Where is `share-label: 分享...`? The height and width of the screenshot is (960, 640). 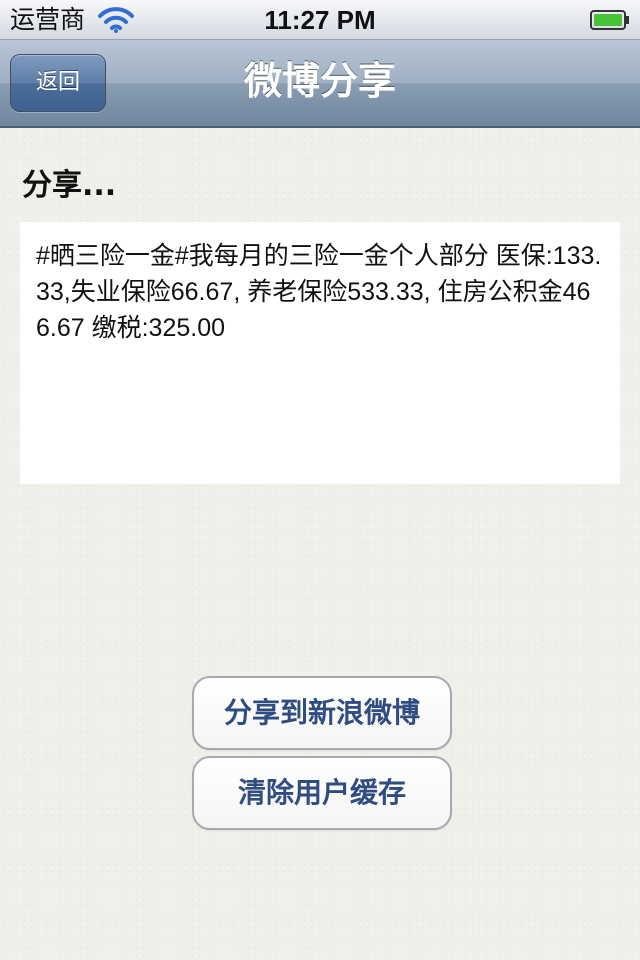 share-label: 分享... is located at coordinates (69, 185).